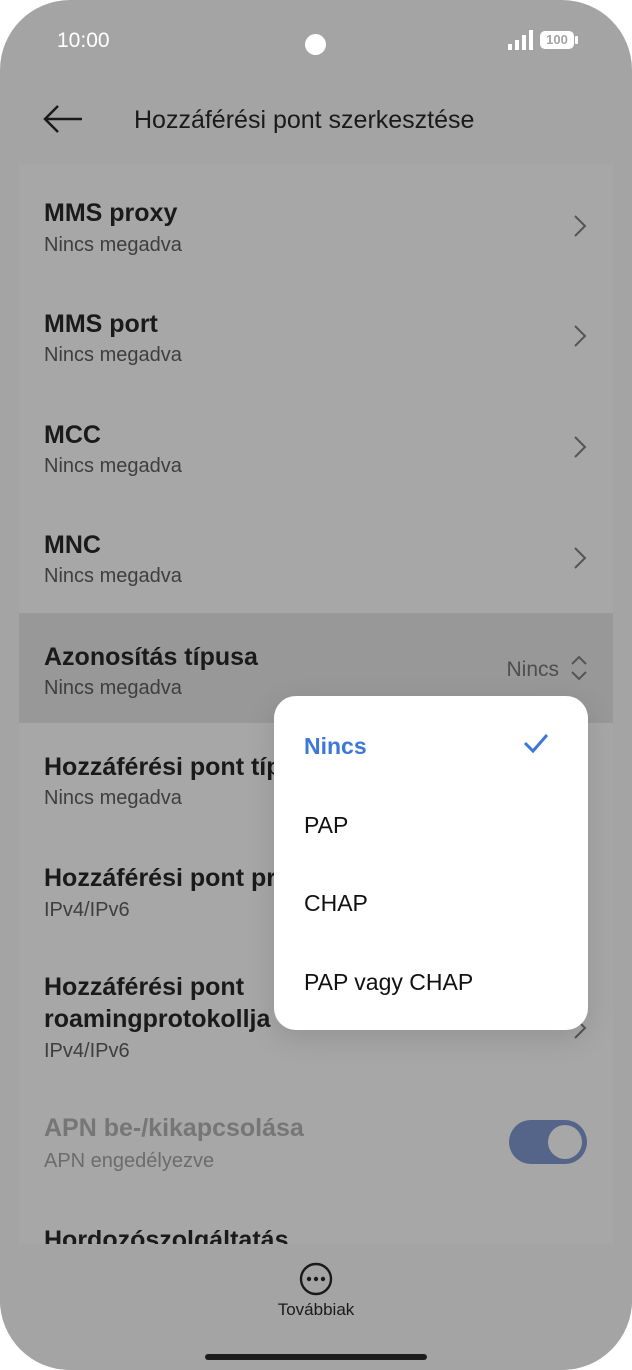 The height and width of the screenshot is (1370, 632). I want to click on row-title: MCC, so click(72, 435).